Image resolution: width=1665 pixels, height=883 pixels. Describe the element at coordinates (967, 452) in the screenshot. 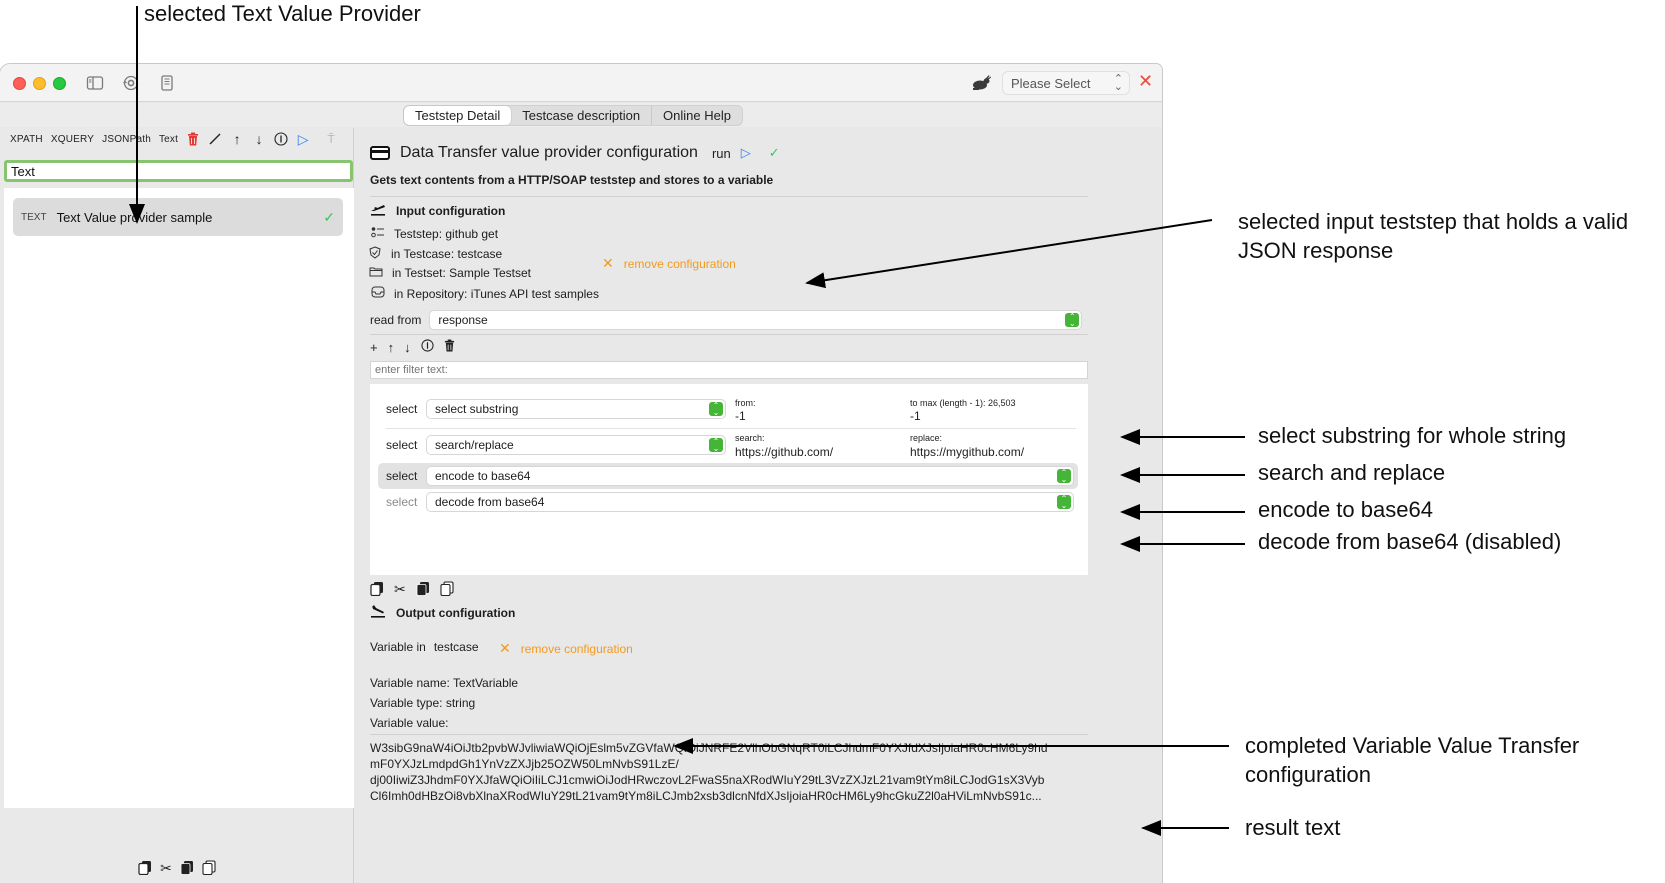

I see `replace-value: https://mygithub.com/` at that location.